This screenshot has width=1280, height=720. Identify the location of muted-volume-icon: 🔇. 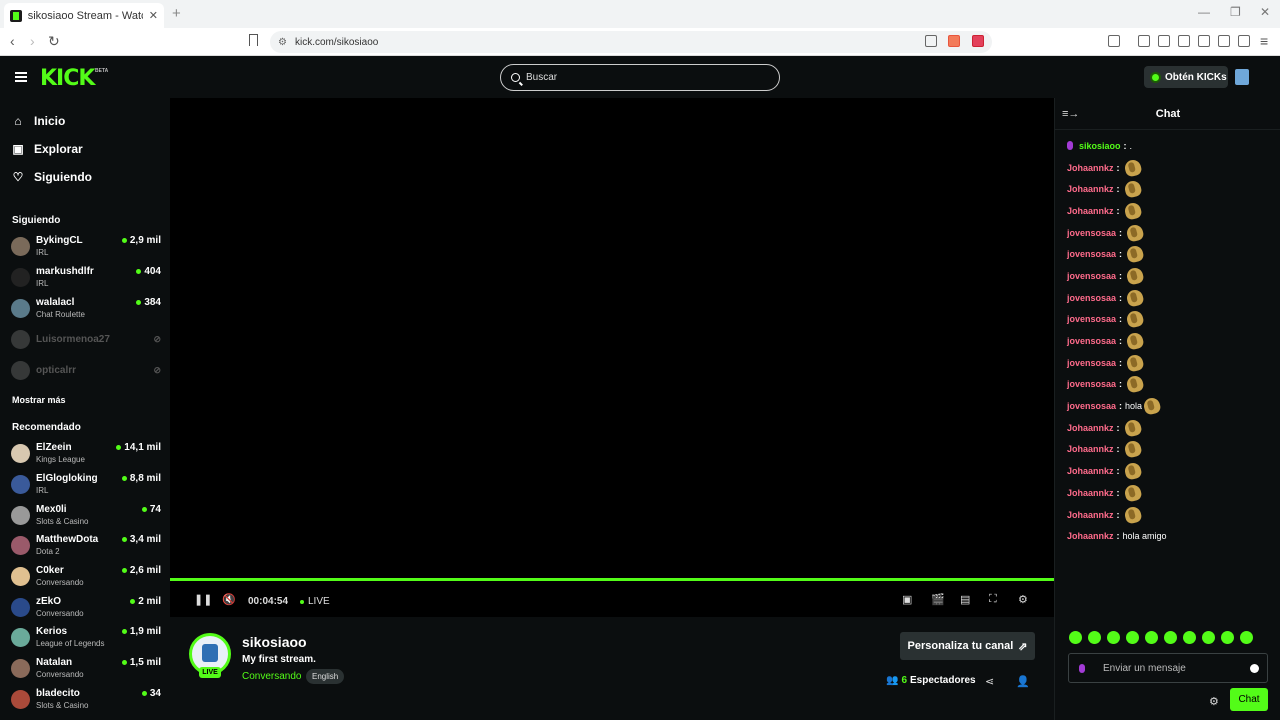
(229, 599).